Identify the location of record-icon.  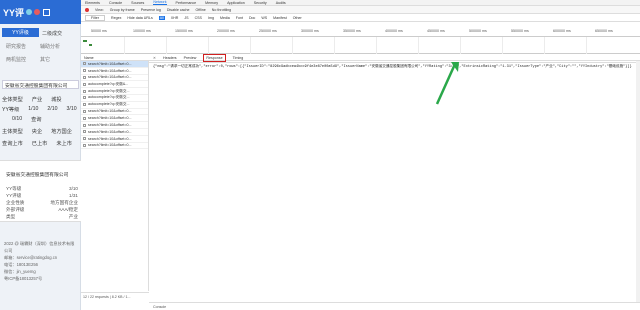
(87, 9).